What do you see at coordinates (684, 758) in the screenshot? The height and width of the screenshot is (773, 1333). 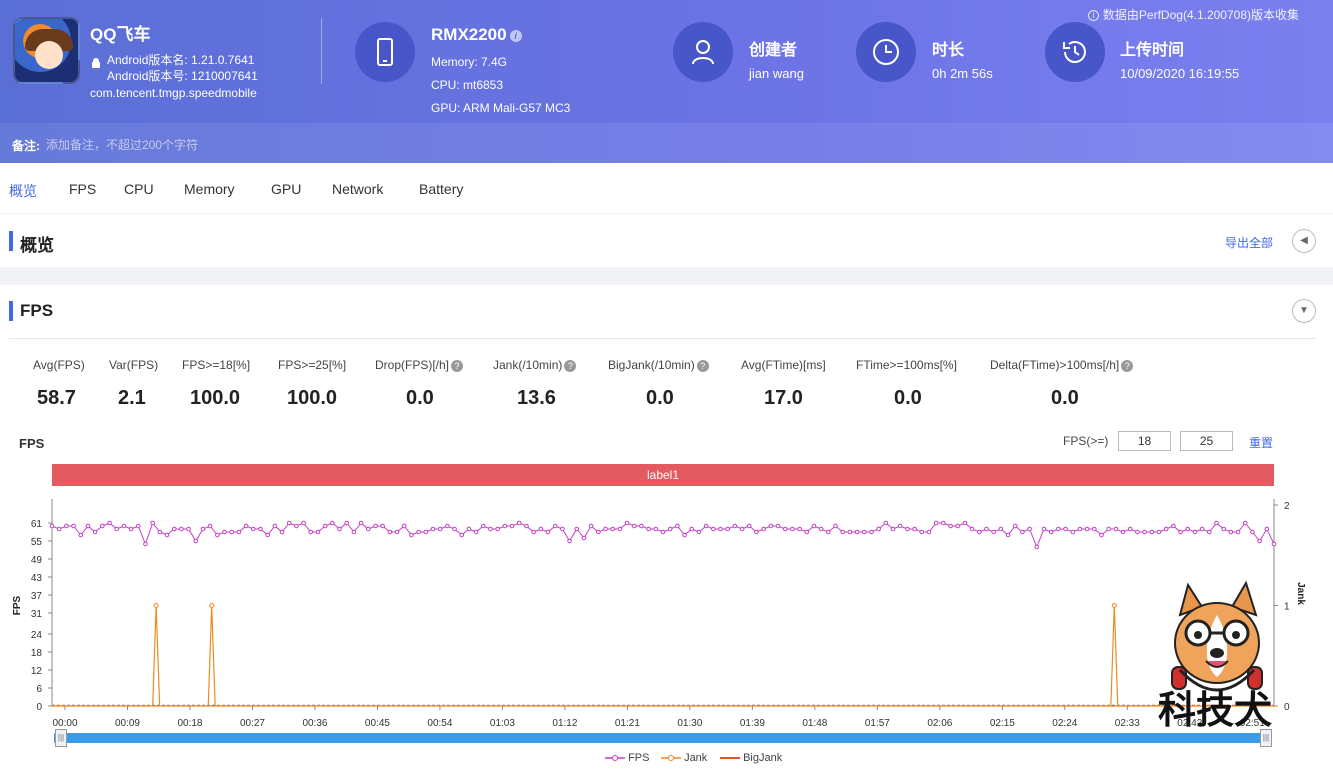 I see `legend-jank: Jank` at bounding box center [684, 758].